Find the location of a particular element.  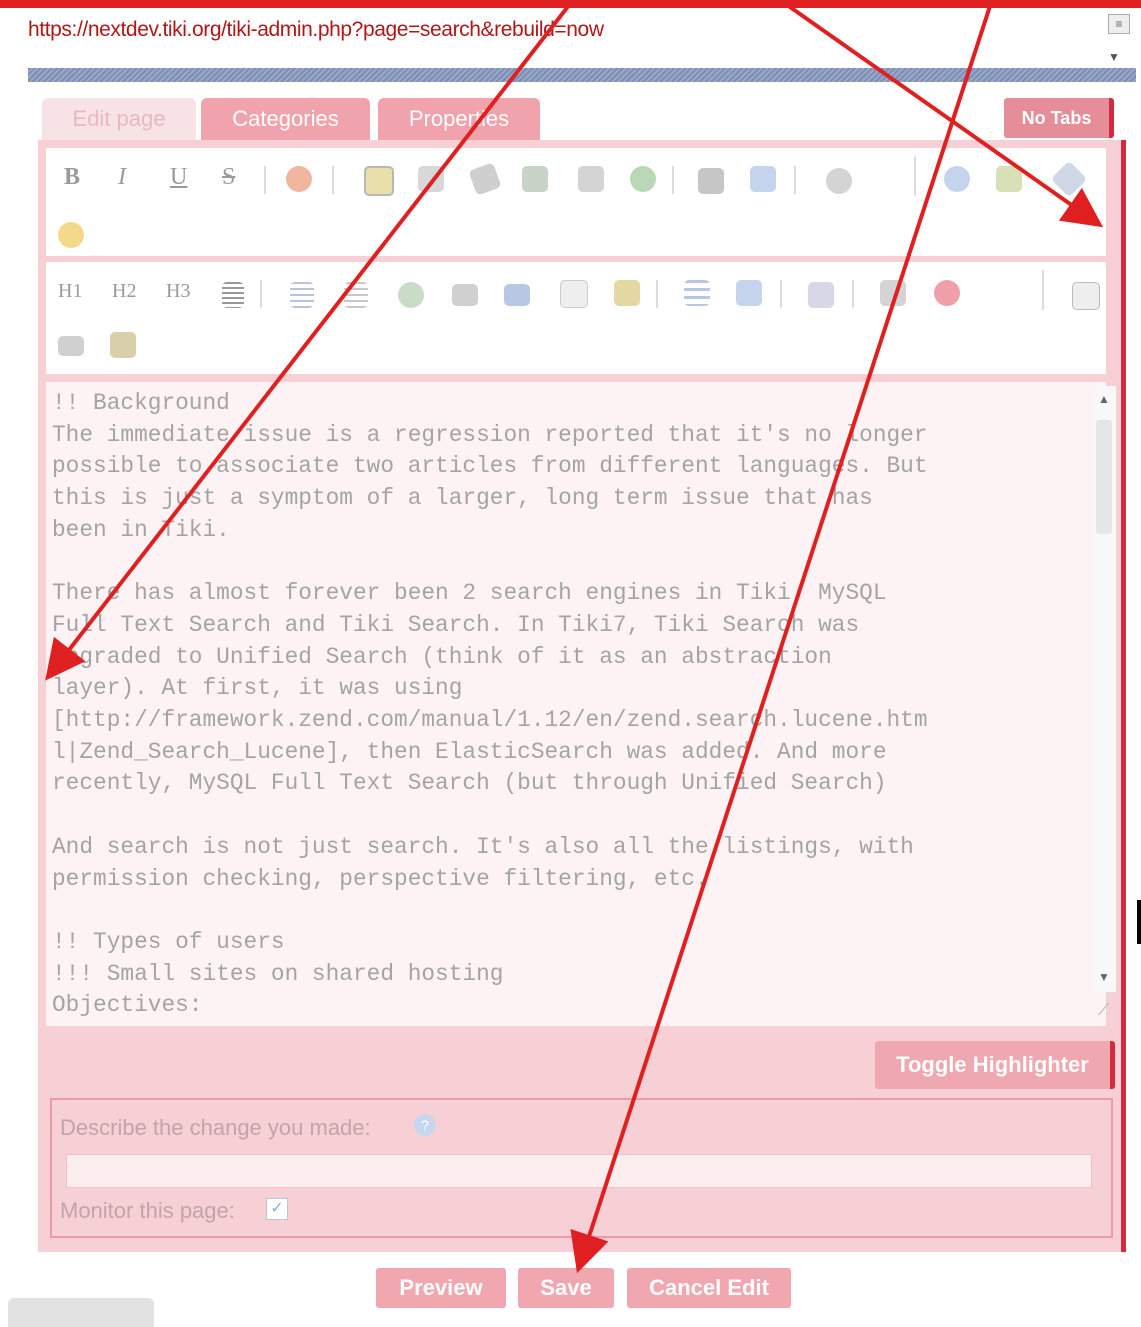

toggle-highlighter-button: Toggle Highlighter is located at coordinates (995, 1065).